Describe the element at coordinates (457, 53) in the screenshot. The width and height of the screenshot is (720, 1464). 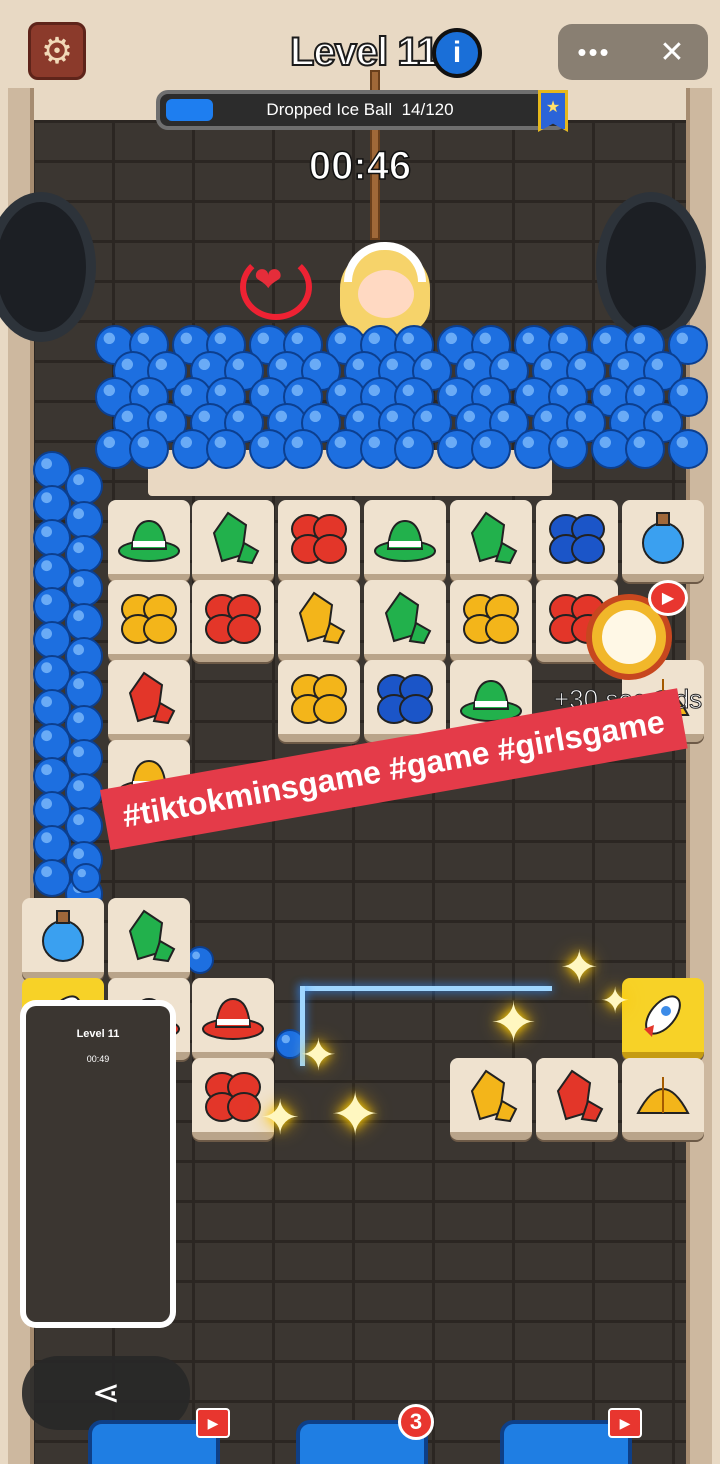
I see `info-icon: i` at that location.